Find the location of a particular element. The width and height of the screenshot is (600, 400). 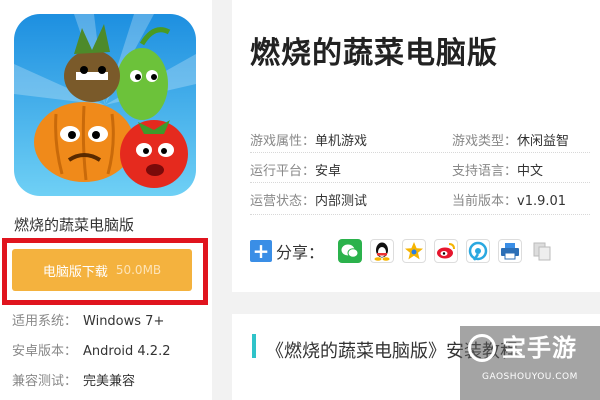

attr-value: 中文 is located at coordinates (530, 171).